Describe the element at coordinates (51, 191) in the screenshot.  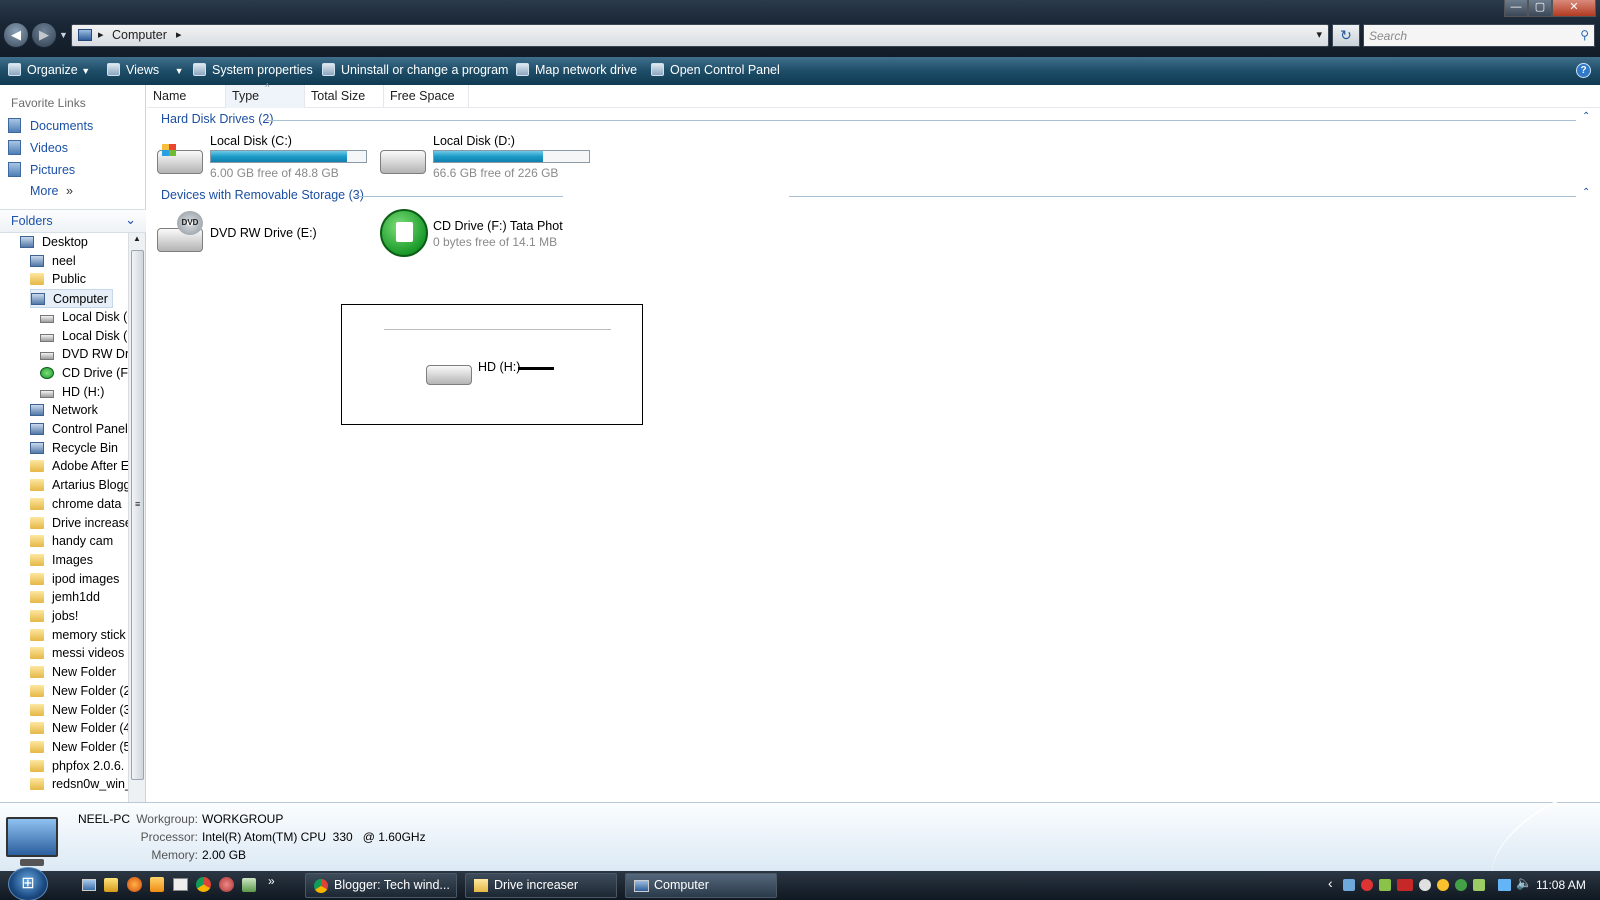
I see `favorite-more: More »` at that location.